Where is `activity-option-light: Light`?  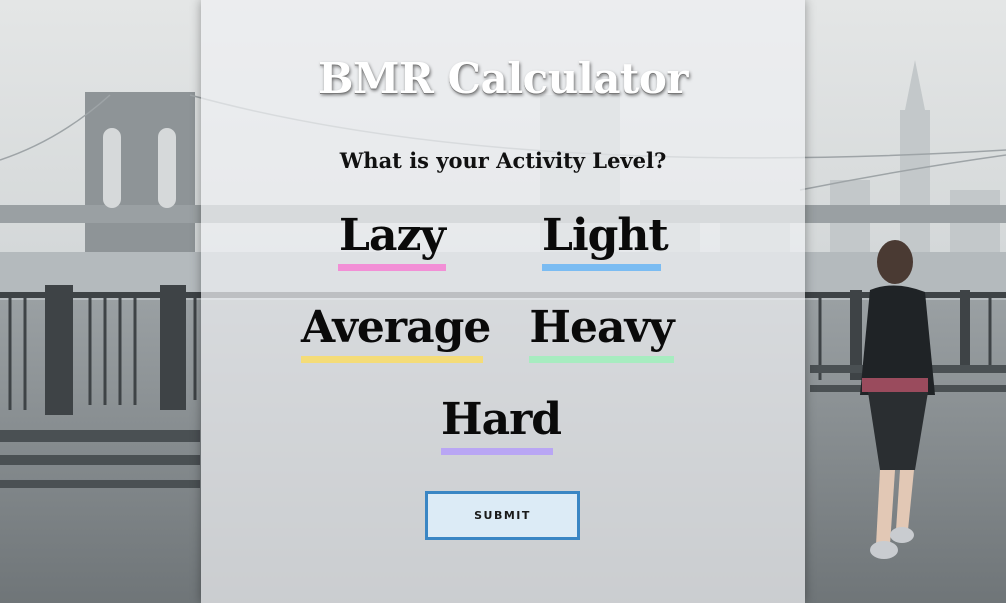 activity-option-light: Light is located at coordinates (605, 240).